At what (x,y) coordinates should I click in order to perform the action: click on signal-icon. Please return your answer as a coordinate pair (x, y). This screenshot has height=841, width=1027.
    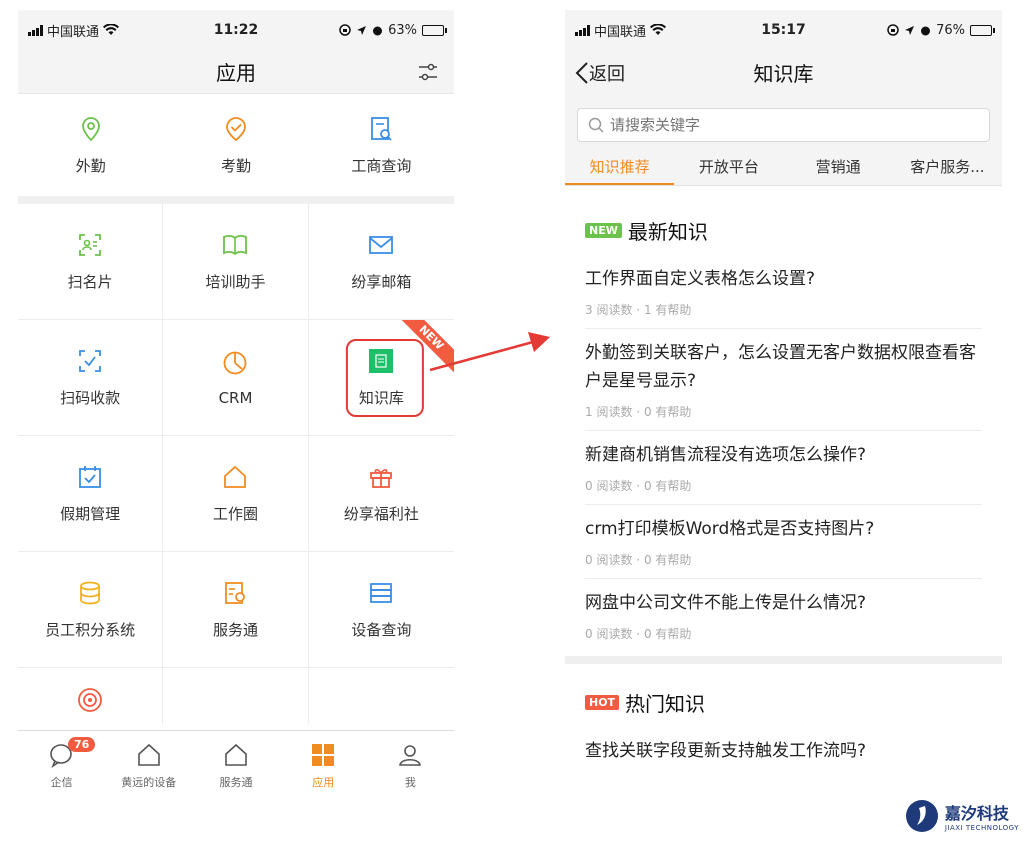
    Looking at the image, I should click on (582, 30).